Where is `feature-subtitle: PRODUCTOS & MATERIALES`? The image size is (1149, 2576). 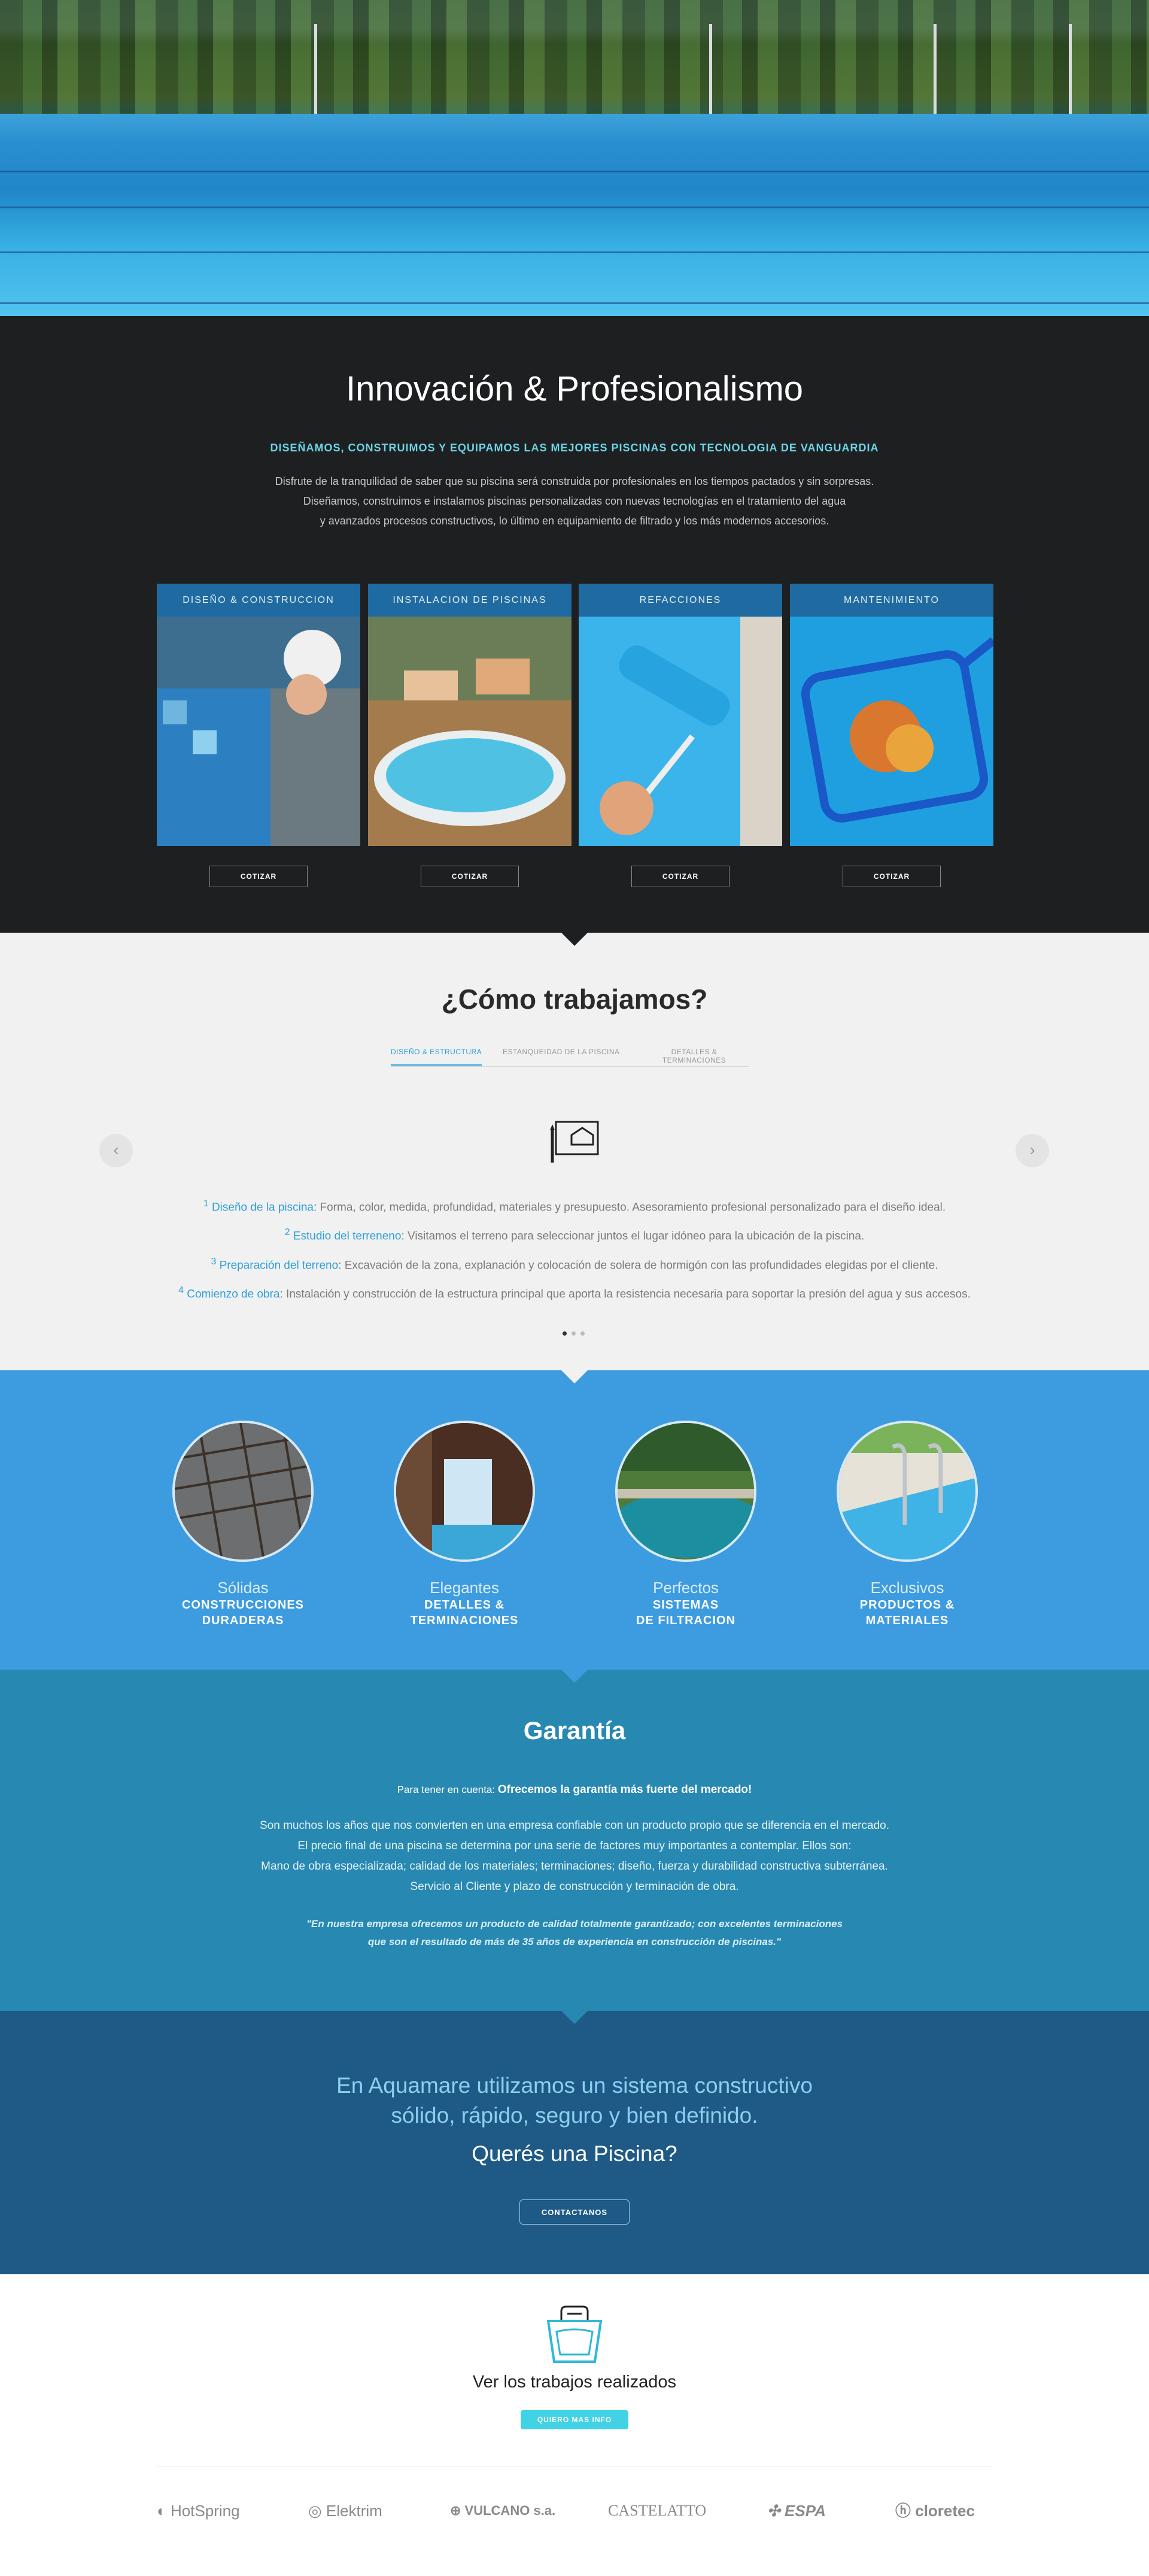
feature-subtitle: PRODUCTOS & MATERIALES is located at coordinates (907, 1612).